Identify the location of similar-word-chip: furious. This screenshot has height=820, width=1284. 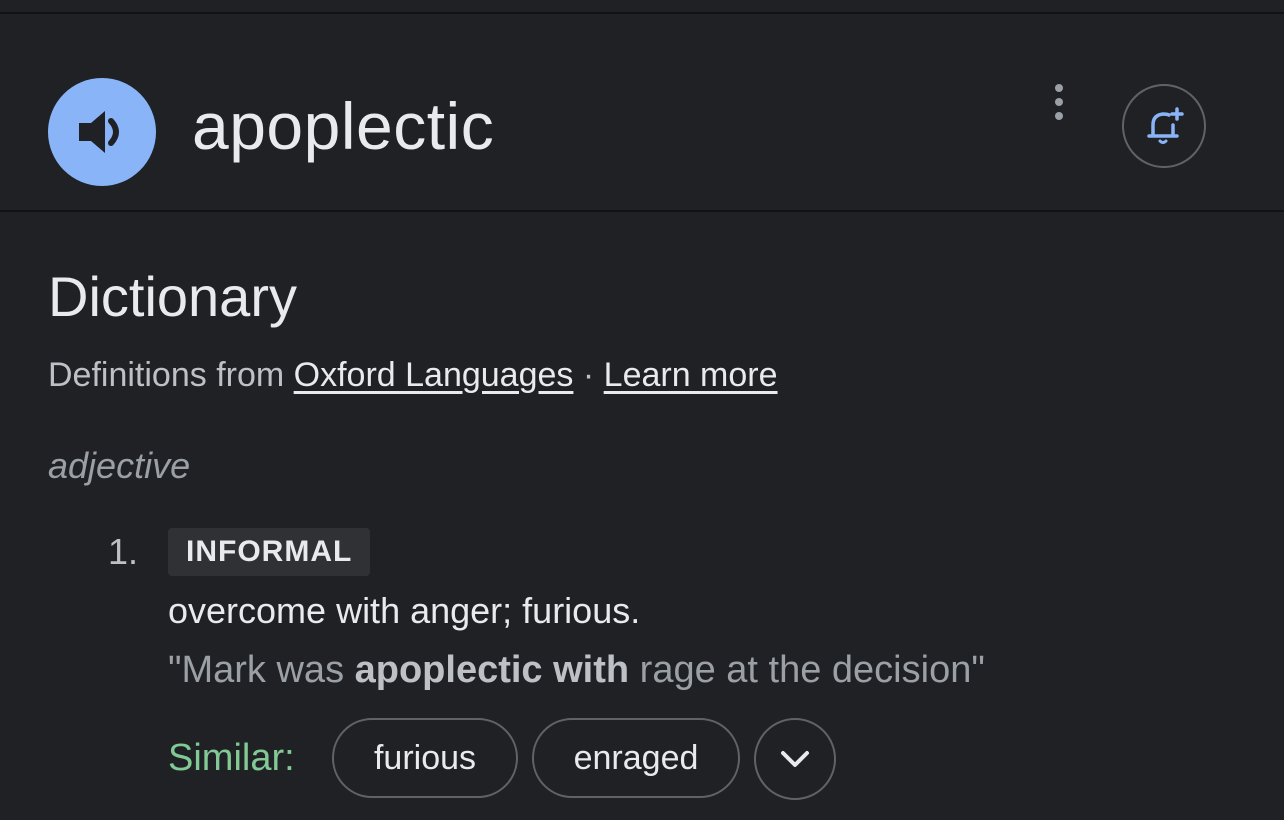
(425, 758).